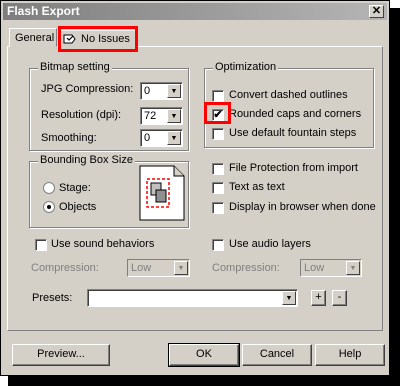  What do you see at coordinates (257, 187) in the screenshot?
I see `text-as-text-label: Text as text` at bounding box center [257, 187].